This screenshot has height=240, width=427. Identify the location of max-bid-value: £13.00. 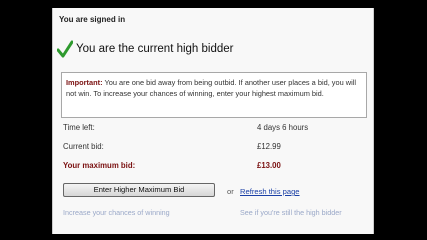
(269, 165).